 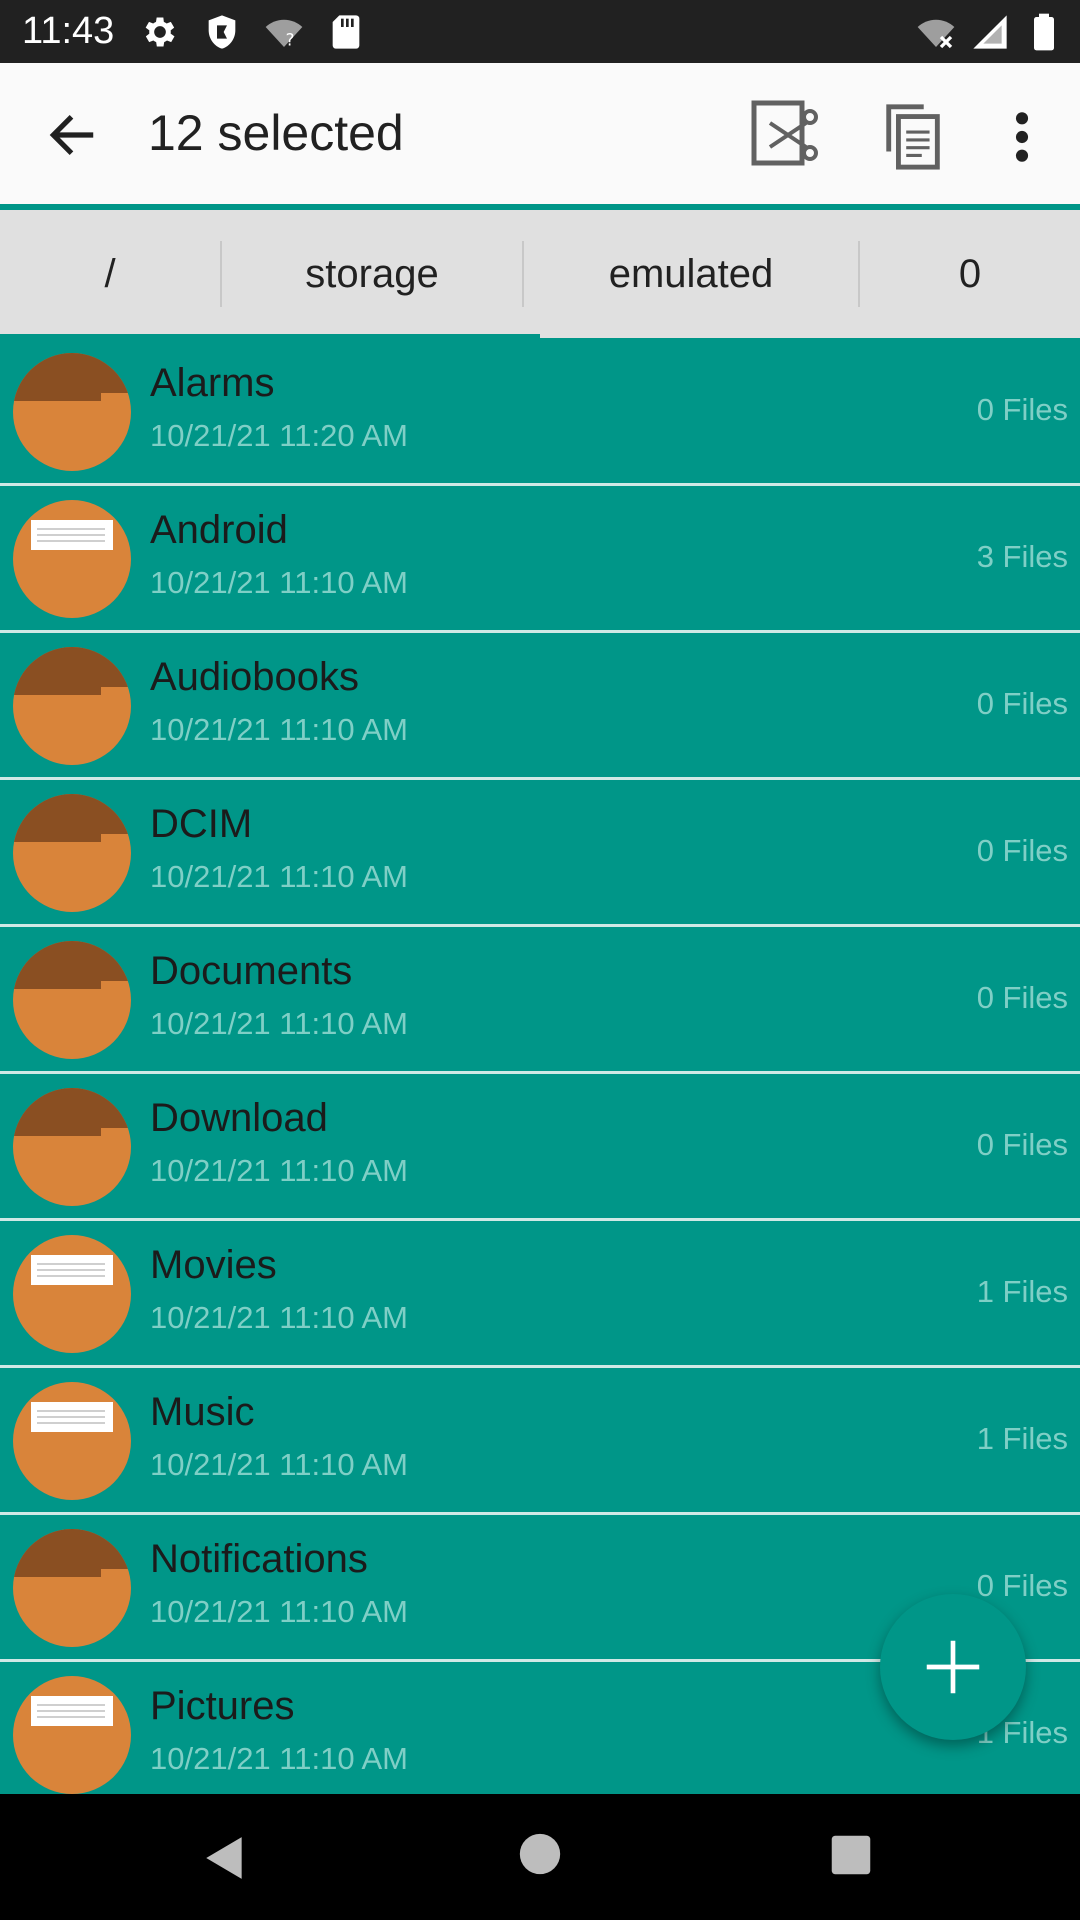 What do you see at coordinates (279, 435) in the screenshot?
I see `file-date: 10/21/21 11:20 AM` at bounding box center [279, 435].